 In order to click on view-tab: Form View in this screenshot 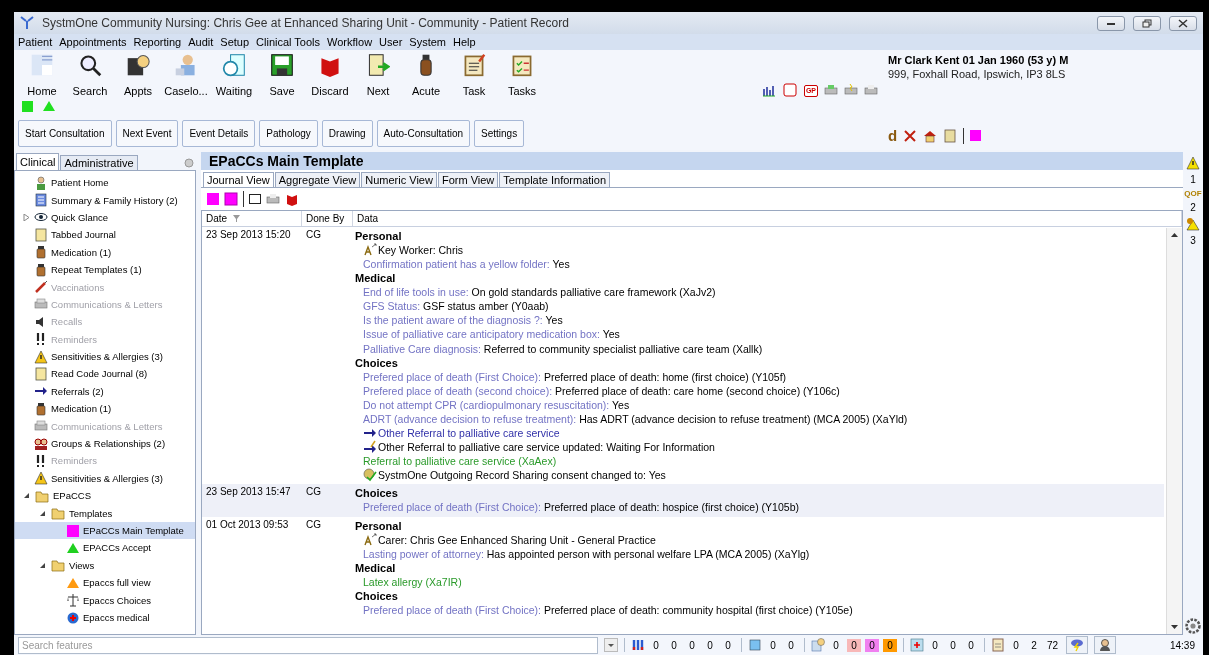, I will do `click(468, 179)`.